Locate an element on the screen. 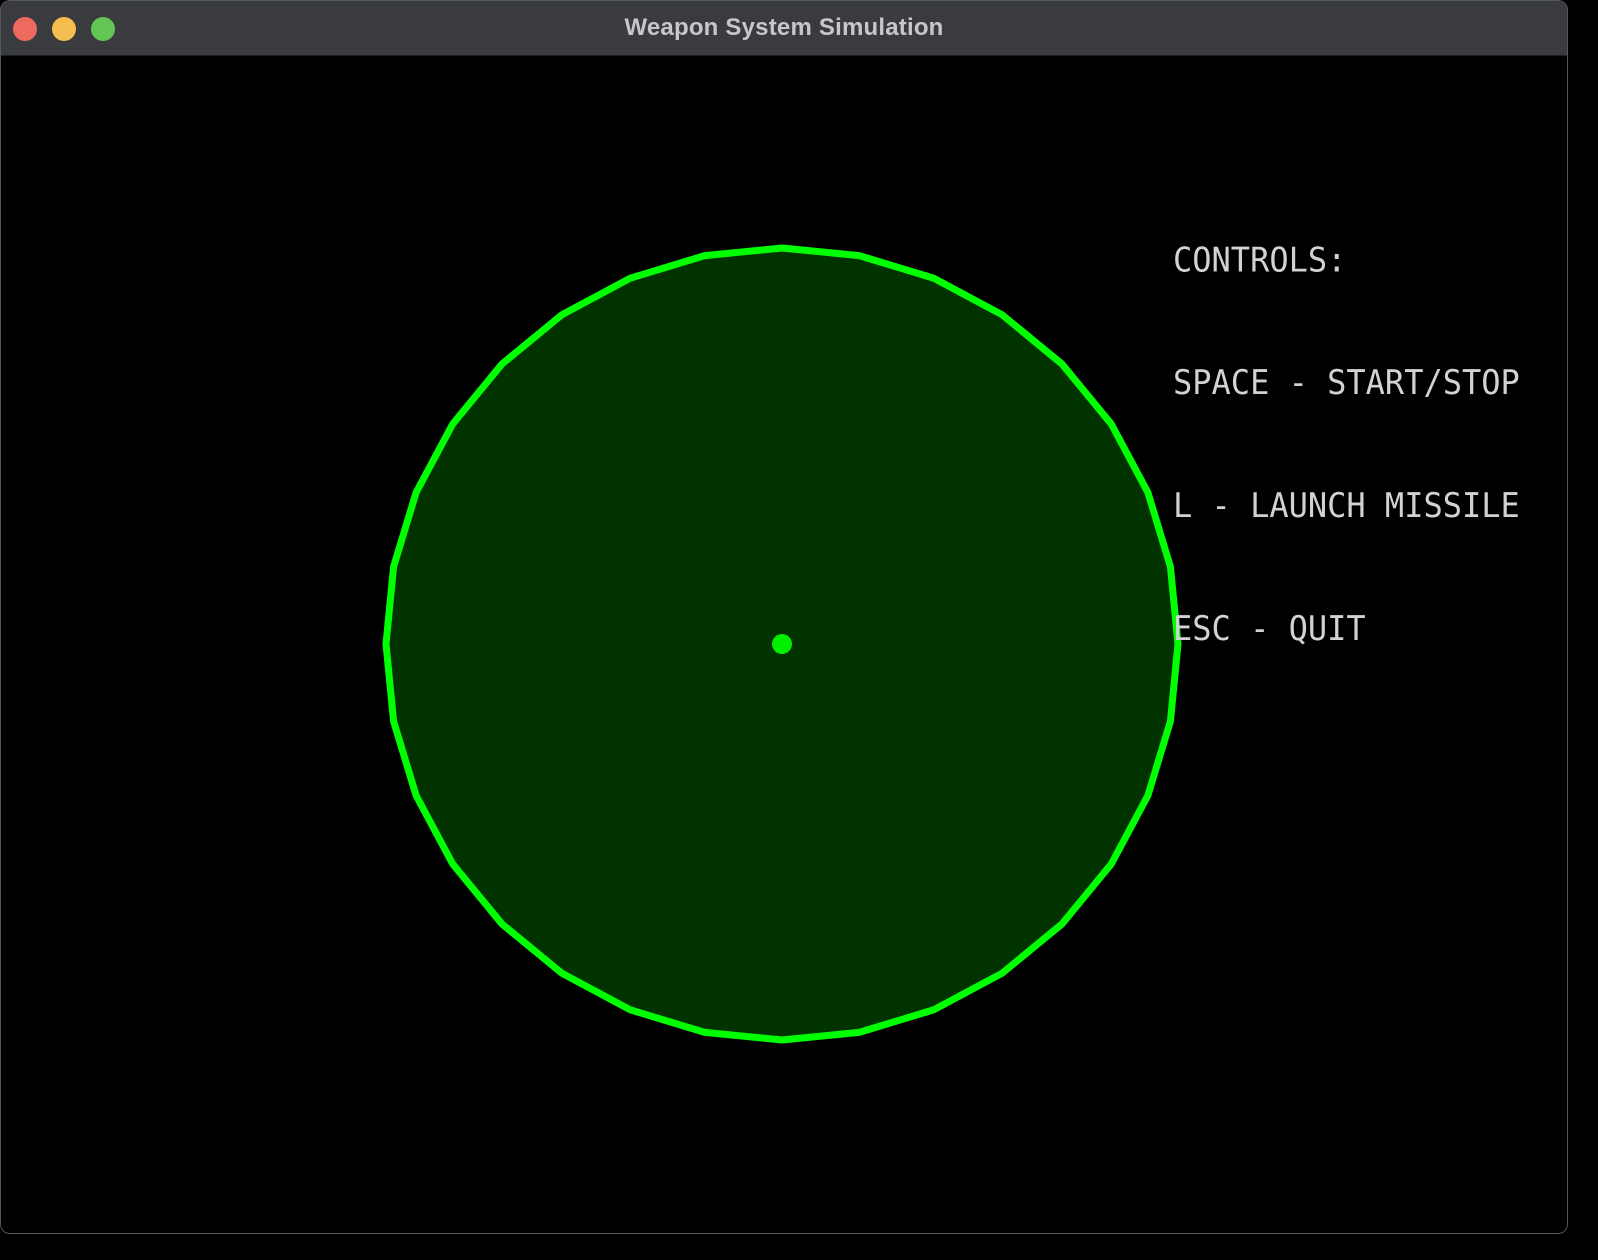  title-bar: Weapon System Simulation is located at coordinates (784, 28).